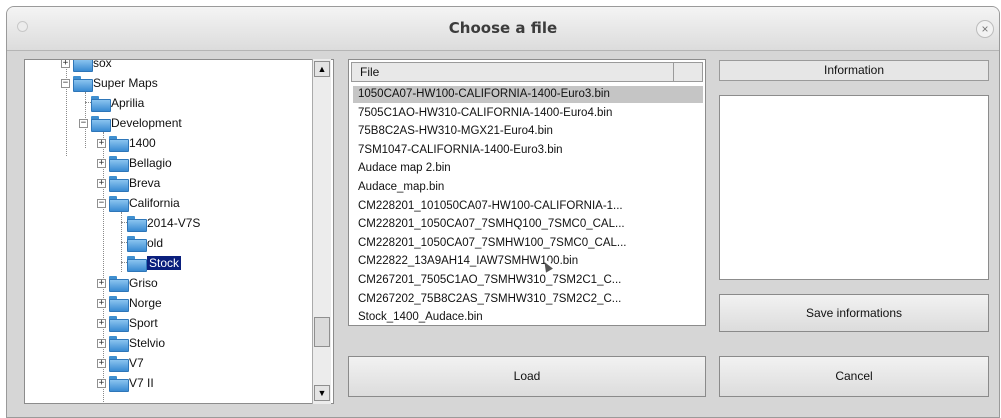 This screenshot has width=1001, height=418. I want to click on tree-item-label: 2014-V7S, so click(174, 223).